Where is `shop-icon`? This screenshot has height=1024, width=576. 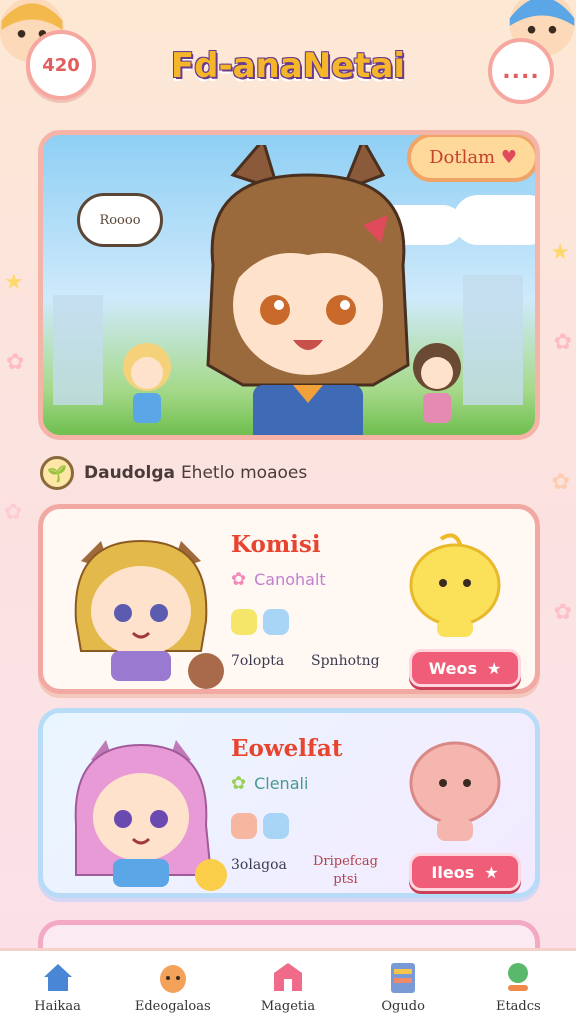 shop-icon is located at coordinates (287, 977).